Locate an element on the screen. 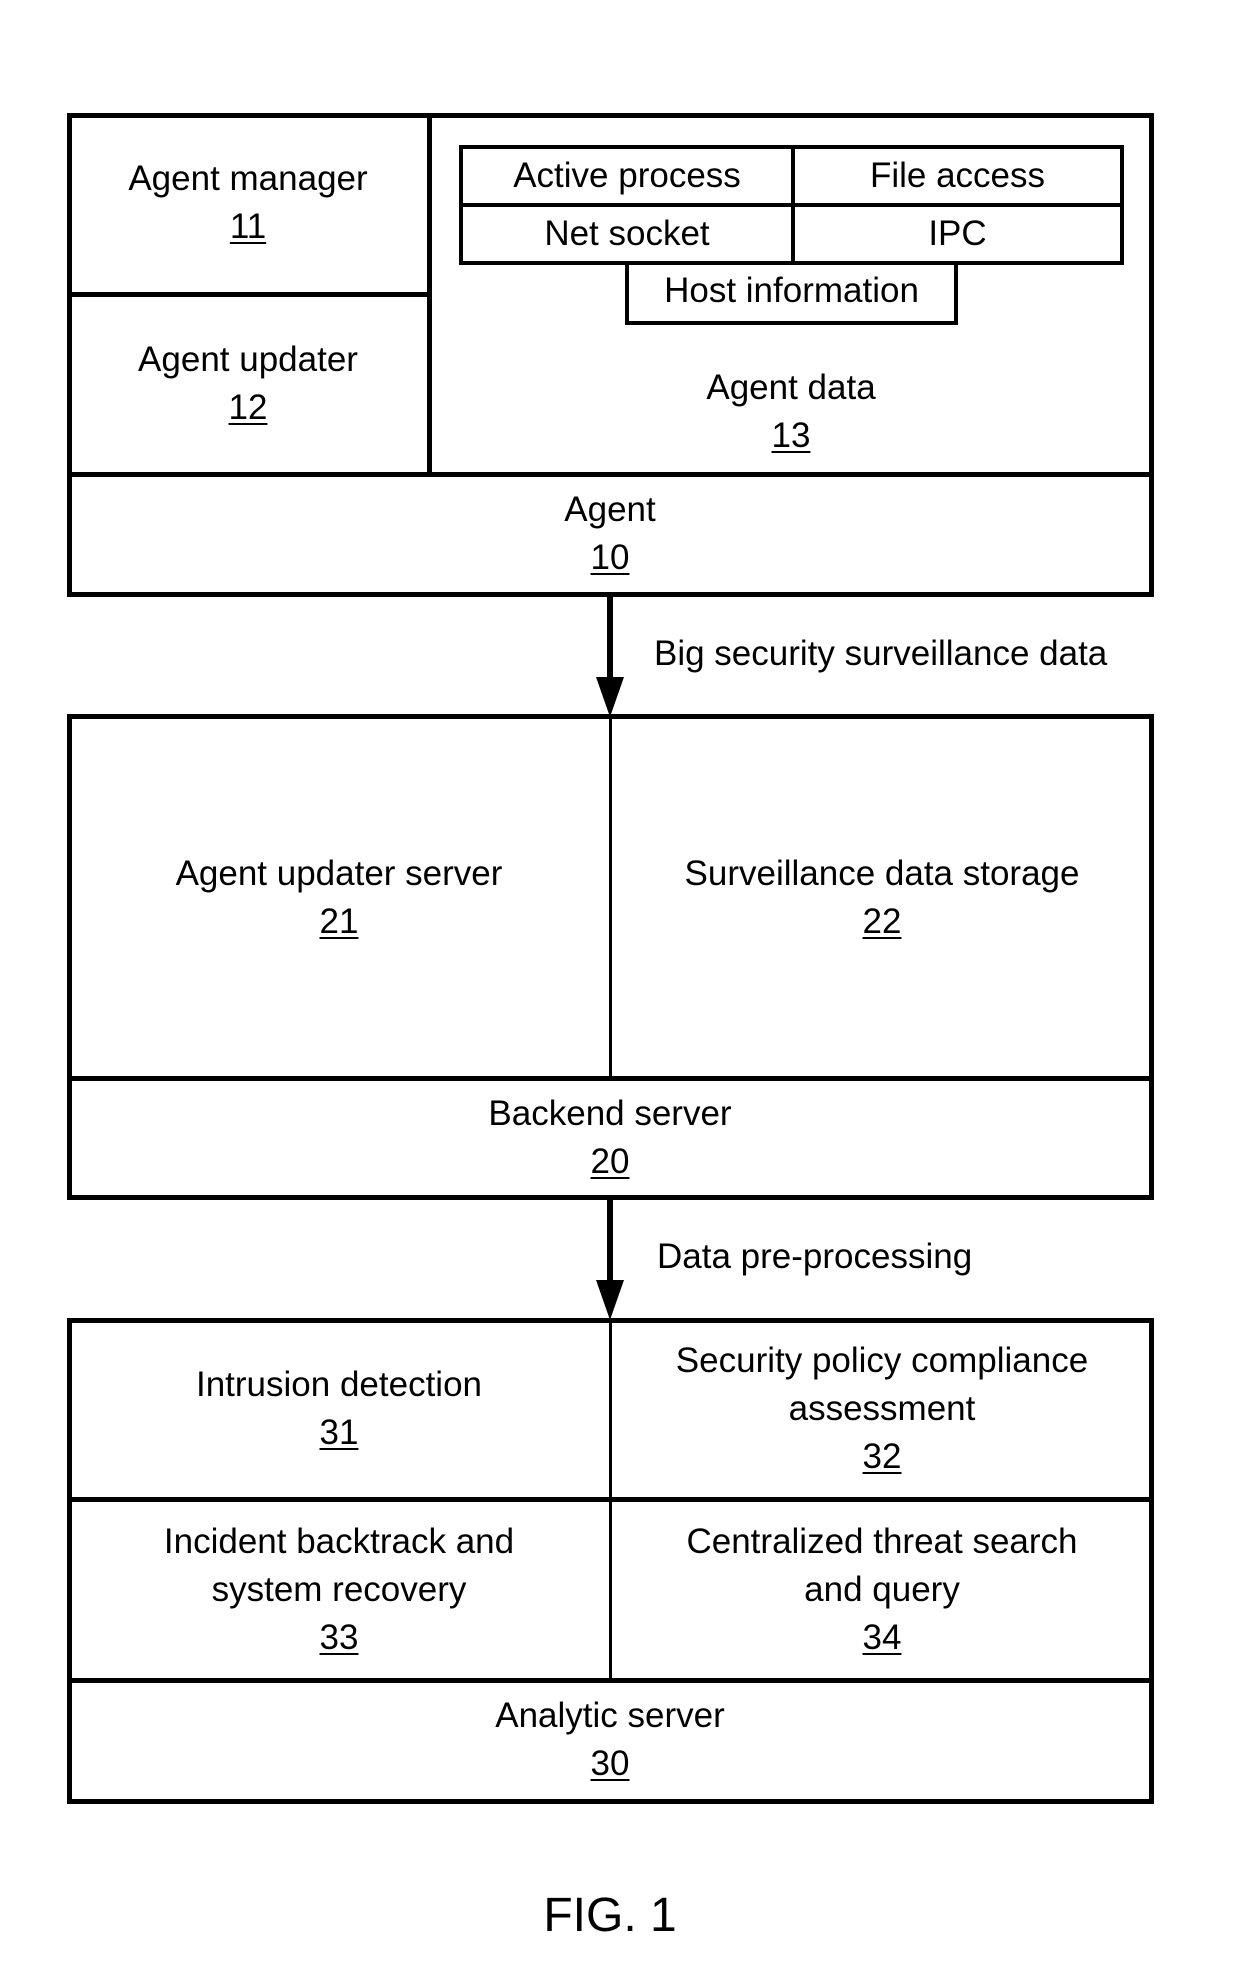 The height and width of the screenshot is (1970, 1240). backend-number: 20 is located at coordinates (610, 1161).